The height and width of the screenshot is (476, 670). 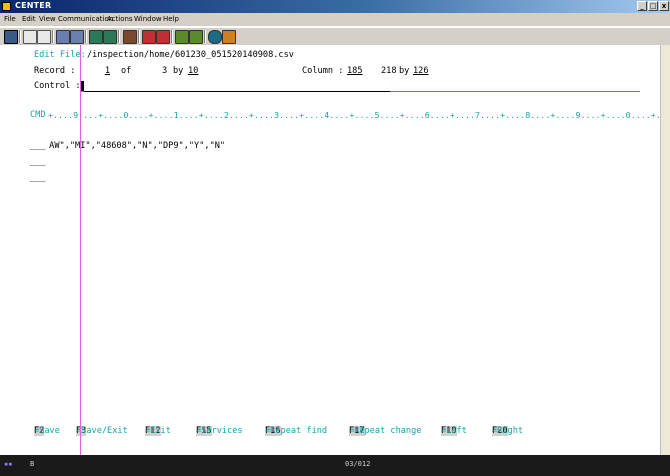 I want to click on menu-help: Help, so click(x=171, y=19).